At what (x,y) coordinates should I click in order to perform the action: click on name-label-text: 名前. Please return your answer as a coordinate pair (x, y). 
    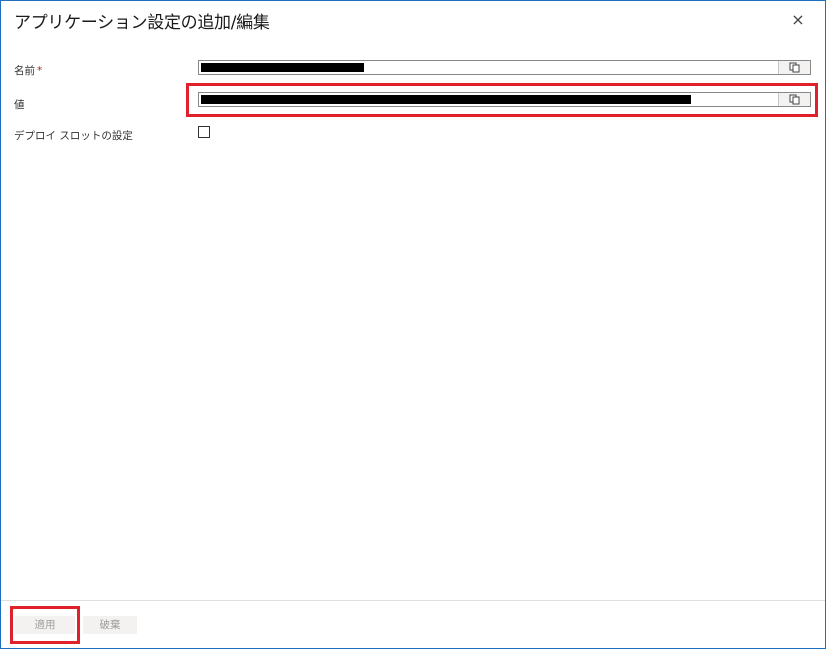
    Looking at the image, I should click on (24, 71).